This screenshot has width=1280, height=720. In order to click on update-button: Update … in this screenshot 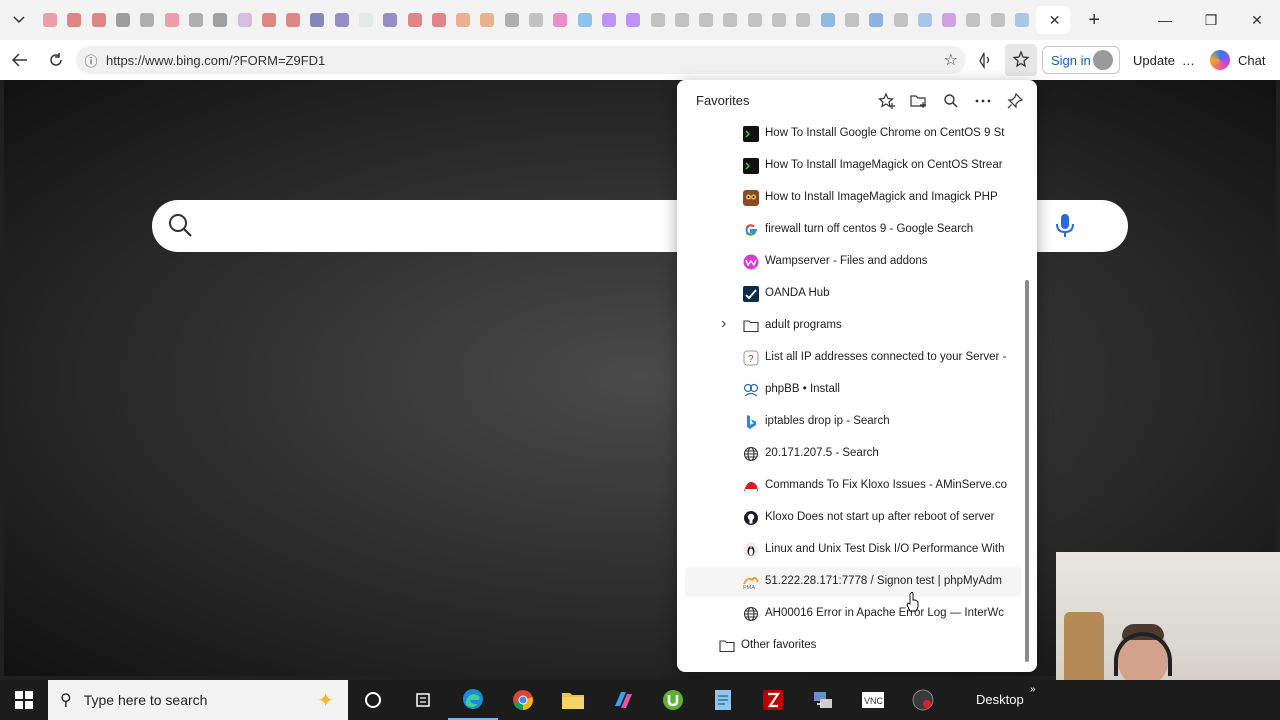, I will do `click(1163, 60)`.